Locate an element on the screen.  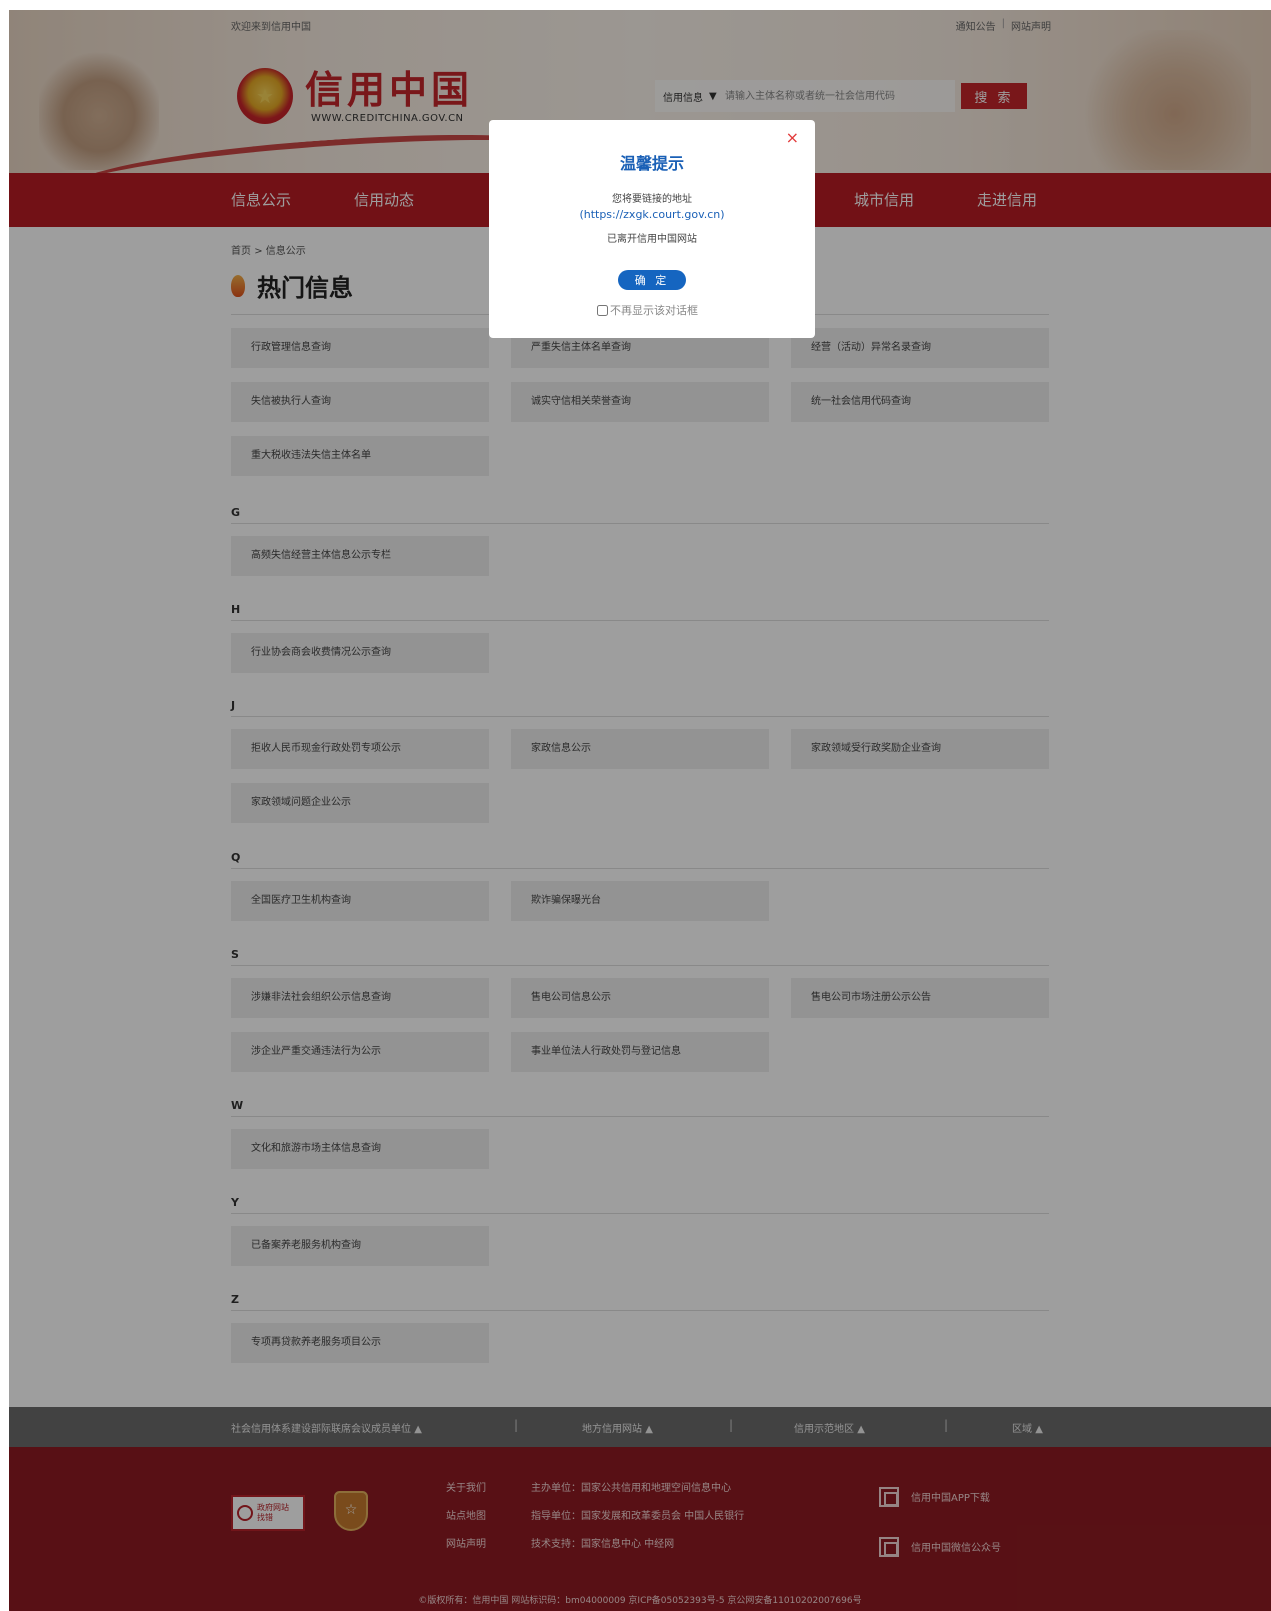
dialog-line-left-site: 已离开信用中国网站 is located at coordinates (652, 239).